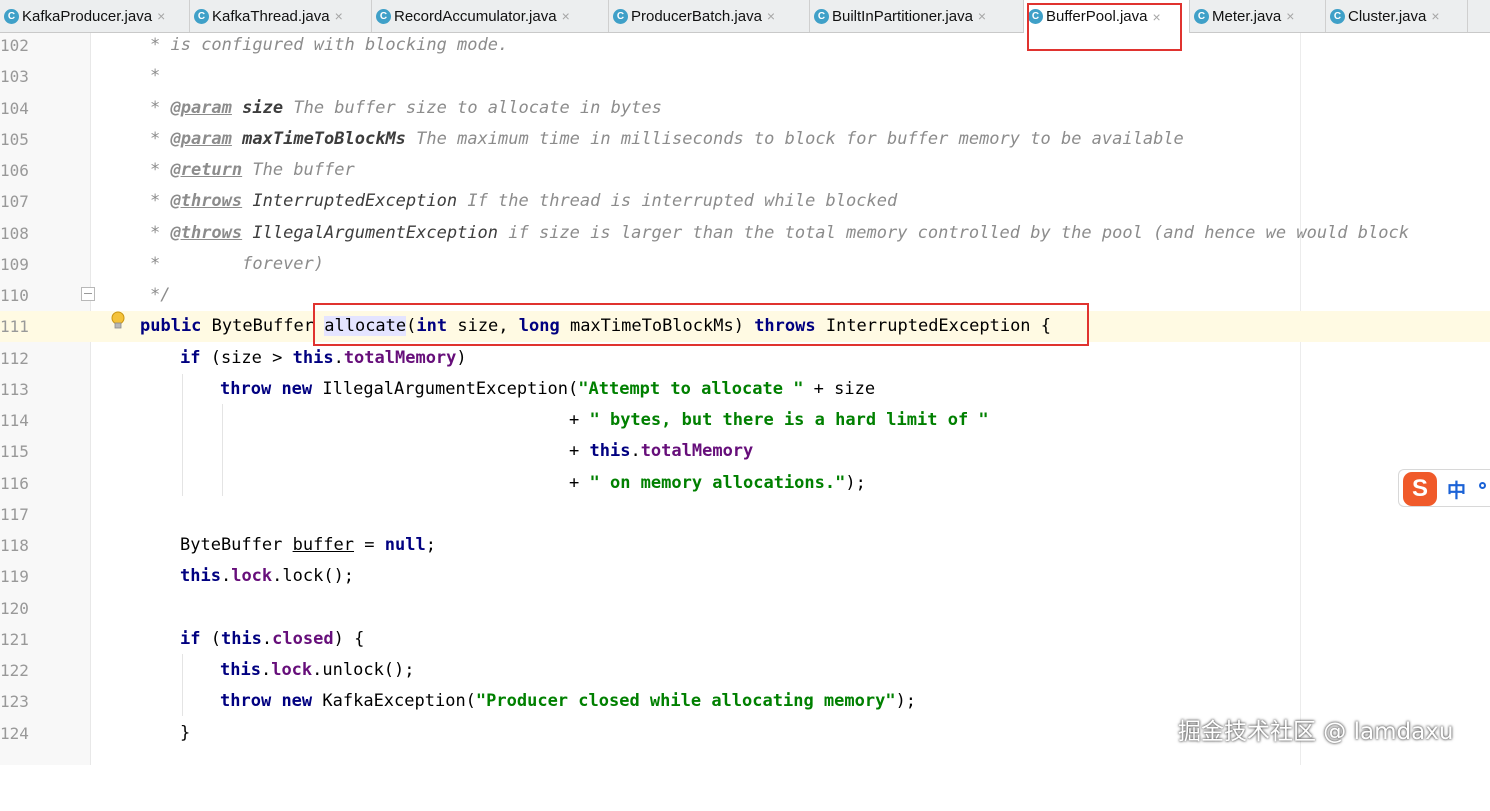 This screenshot has width=1490, height=811. What do you see at coordinates (430, 545) in the screenshot?
I see `code-token: ;` at bounding box center [430, 545].